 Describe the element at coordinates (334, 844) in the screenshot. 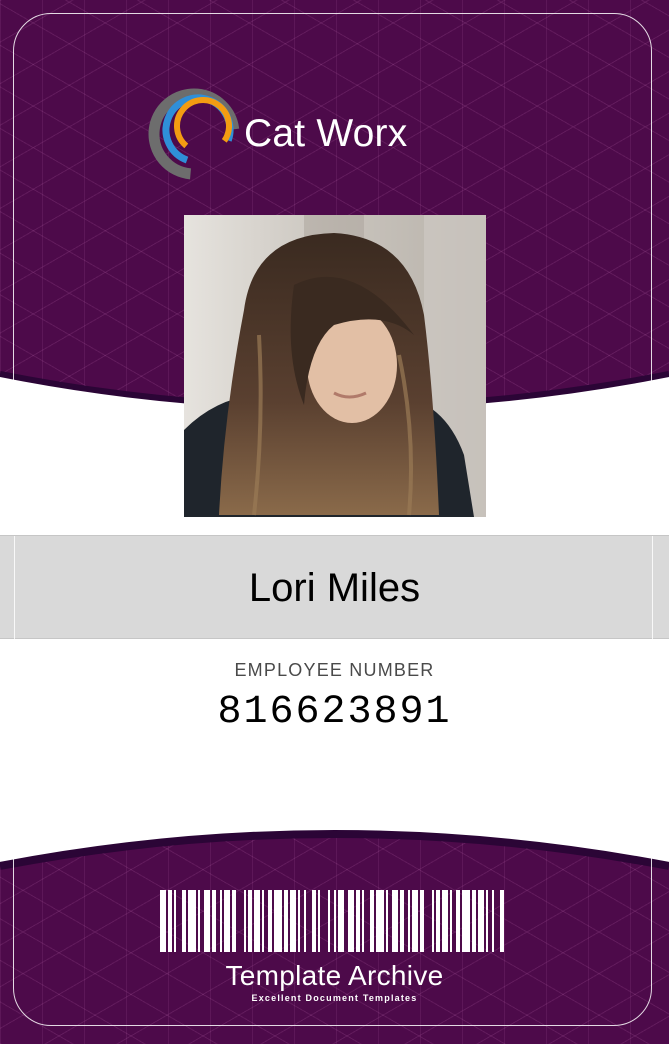

I see `bottom-band-curve` at that location.